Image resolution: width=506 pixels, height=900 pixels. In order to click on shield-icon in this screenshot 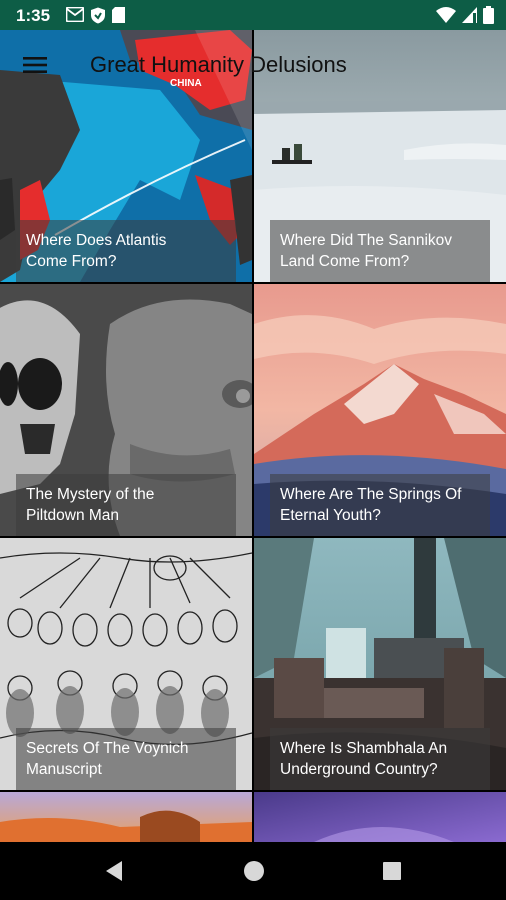, I will do `click(98, 15)`.